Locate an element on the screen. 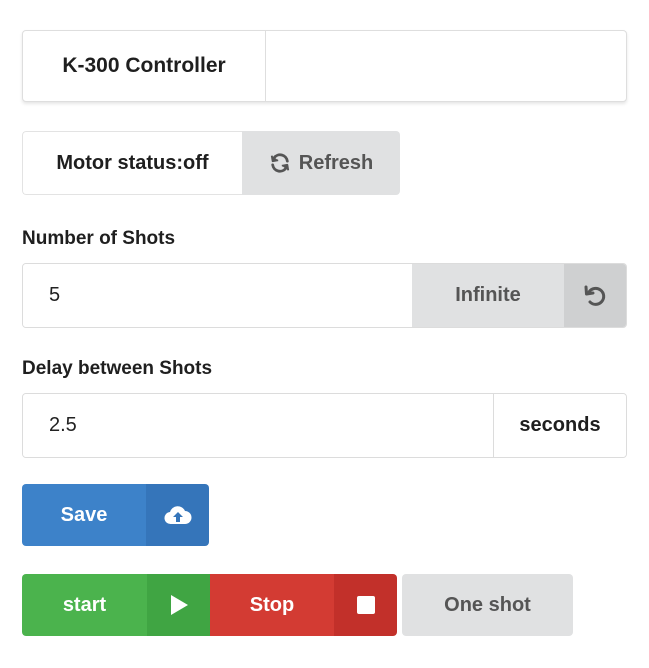 The width and height of the screenshot is (649, 668). motor-status-label: Motor status:off is located at coordinates (132, 163).